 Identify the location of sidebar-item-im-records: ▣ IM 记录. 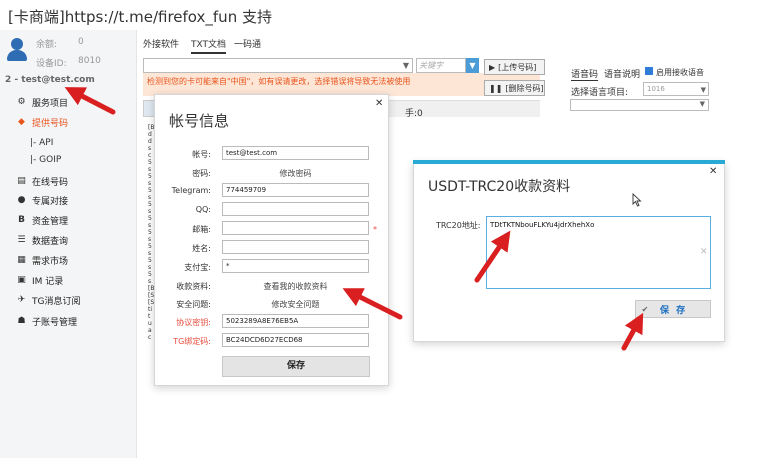
(39, 280).